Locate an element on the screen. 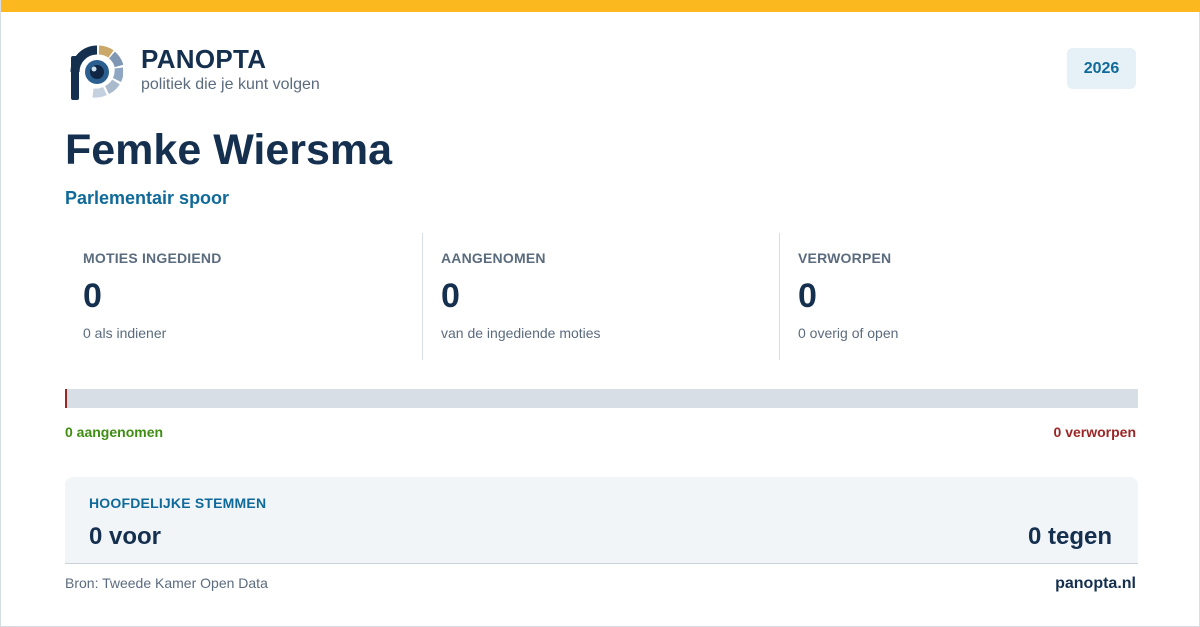 The height and width of the screenshot is (627, 1200). accepted-count-label: 0 aangenomen is located at coordinates (114, 432).